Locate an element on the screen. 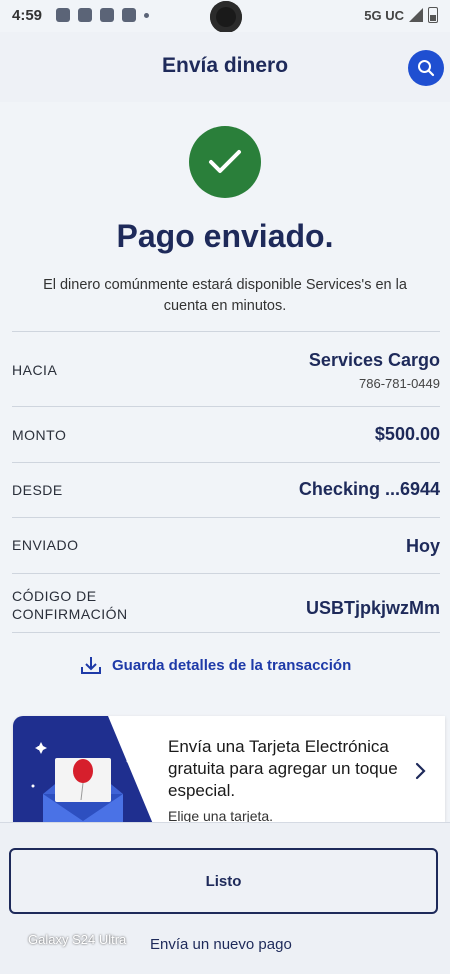  from-label: DESDE is located at coordinates (37, 490).